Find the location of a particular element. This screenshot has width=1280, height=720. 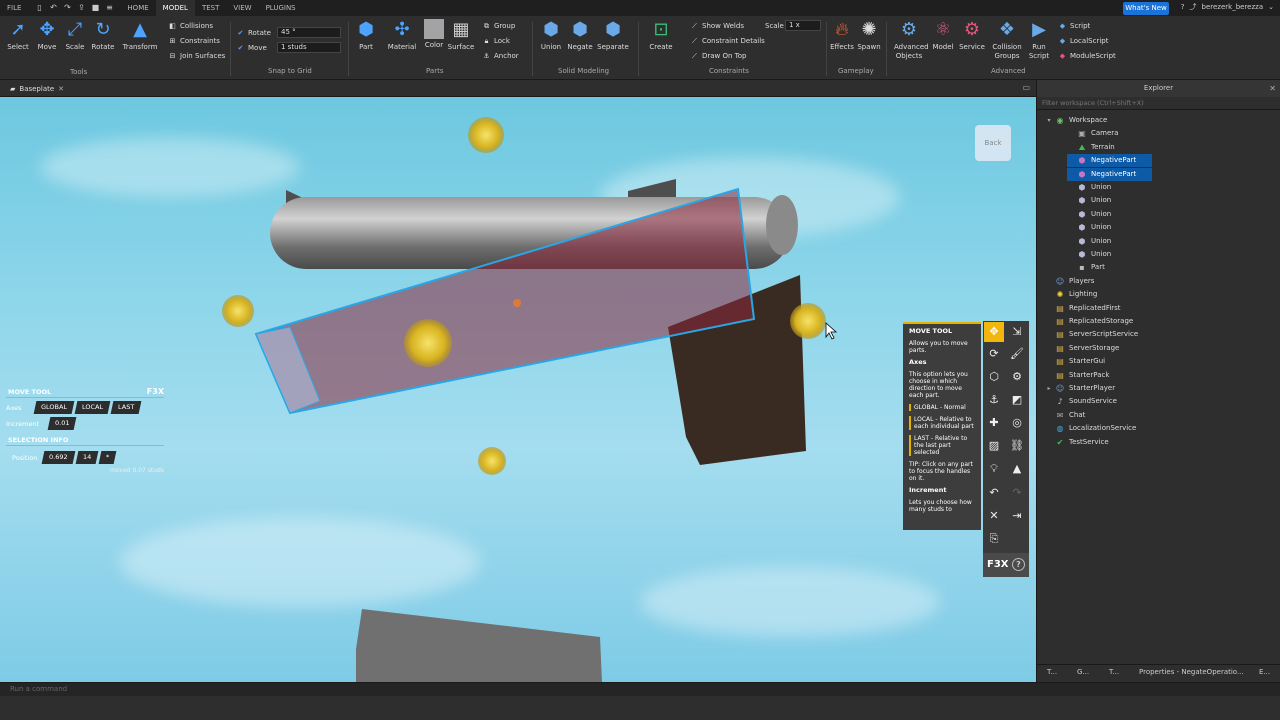

f3x-rotate-tool-button: ⟳ is located at coordinates (994, 354).